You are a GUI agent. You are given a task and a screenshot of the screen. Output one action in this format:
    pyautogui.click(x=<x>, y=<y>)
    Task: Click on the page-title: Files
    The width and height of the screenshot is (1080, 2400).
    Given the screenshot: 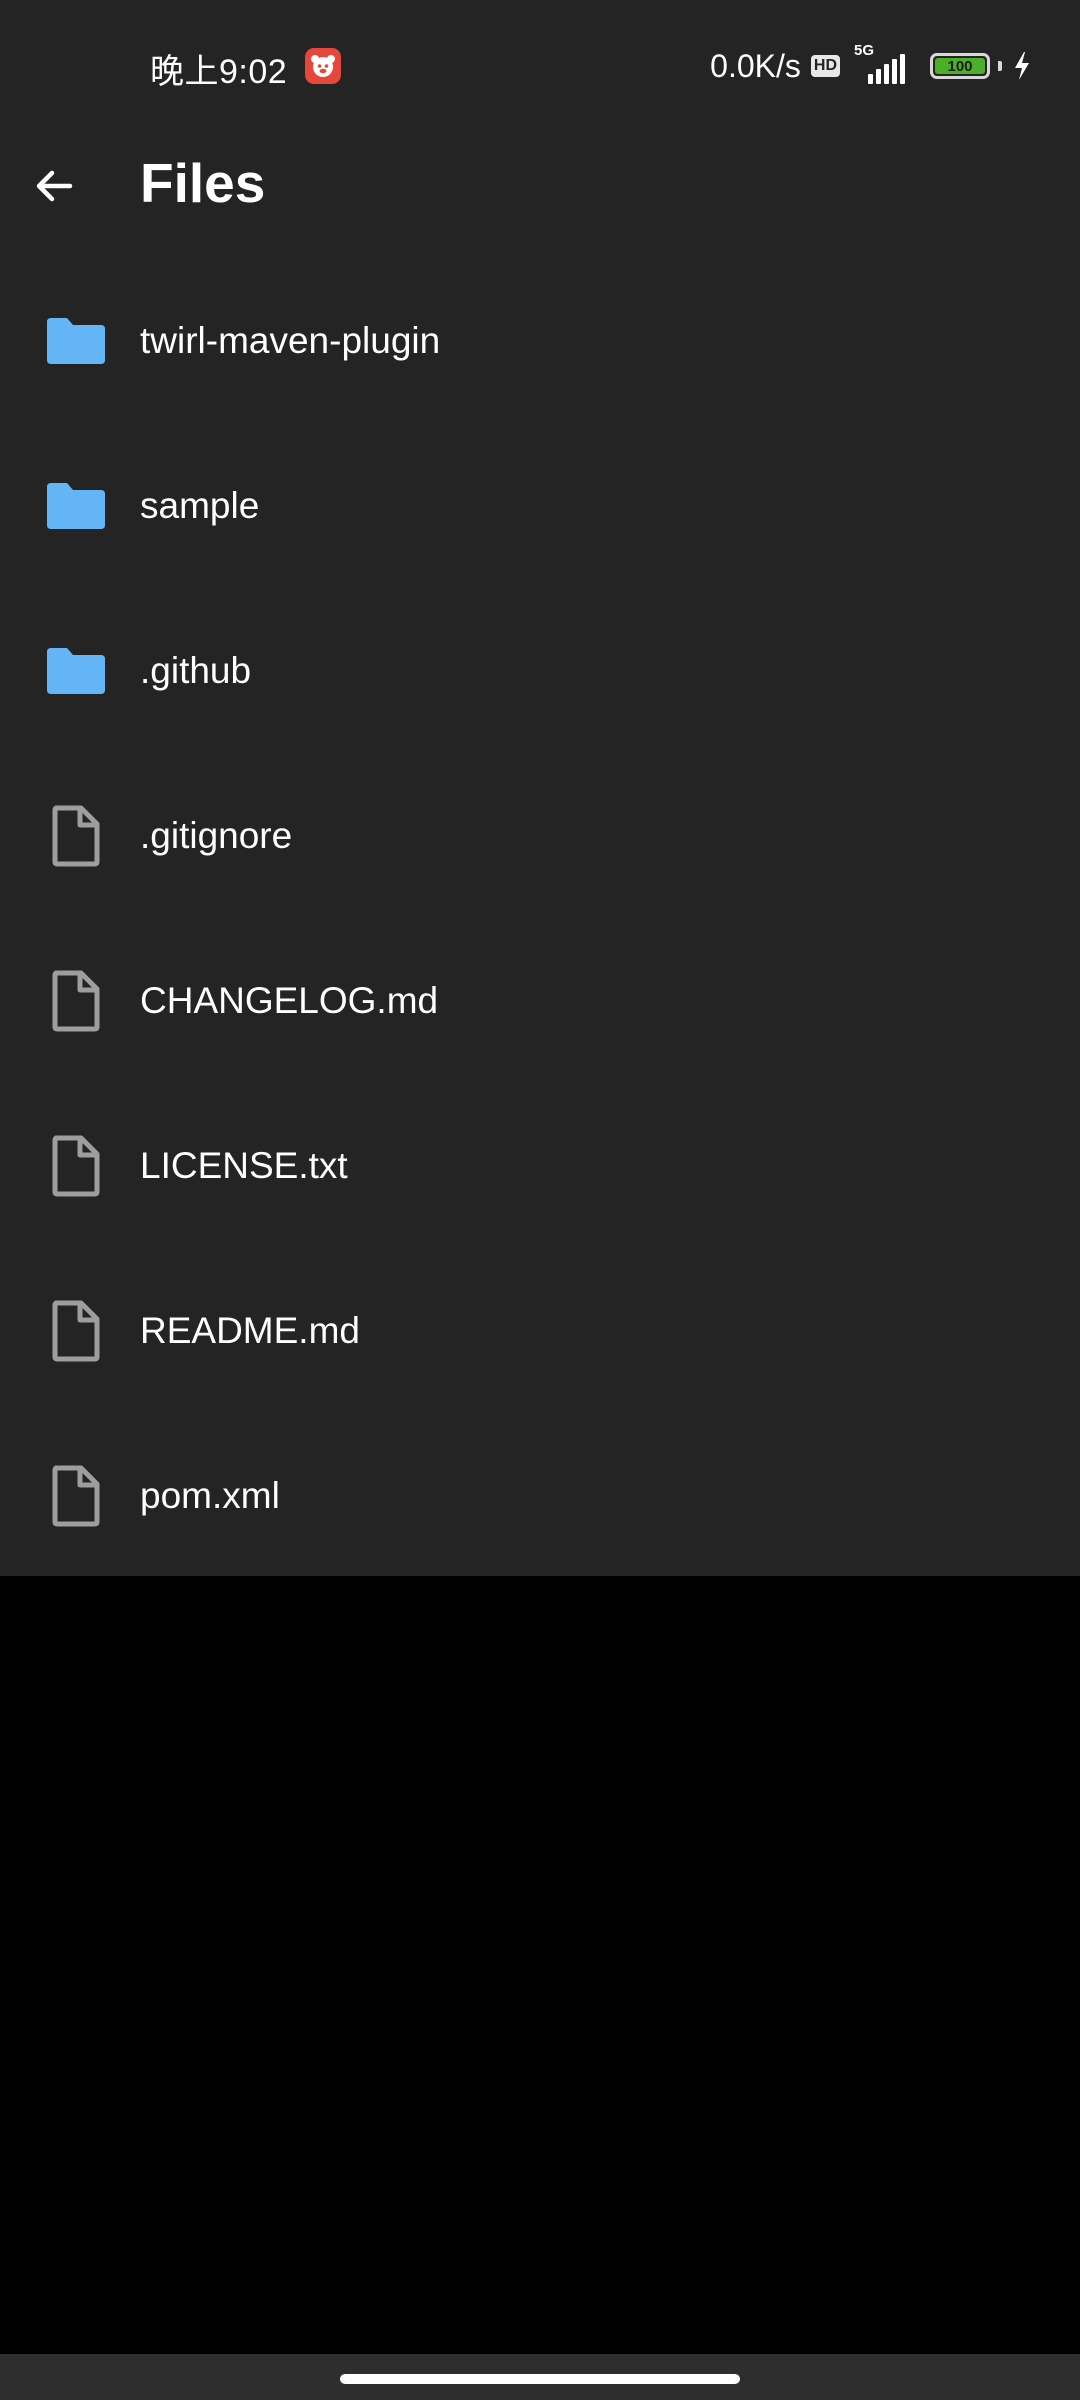 What is the action you would take?
    pyautogui.click(x=203, y=183)
    